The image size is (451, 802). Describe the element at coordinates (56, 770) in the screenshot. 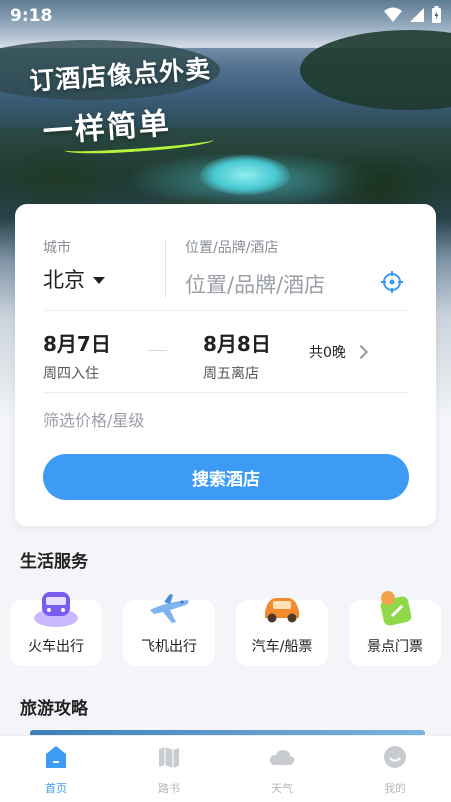

I see `nav-home: 首页` at that location.